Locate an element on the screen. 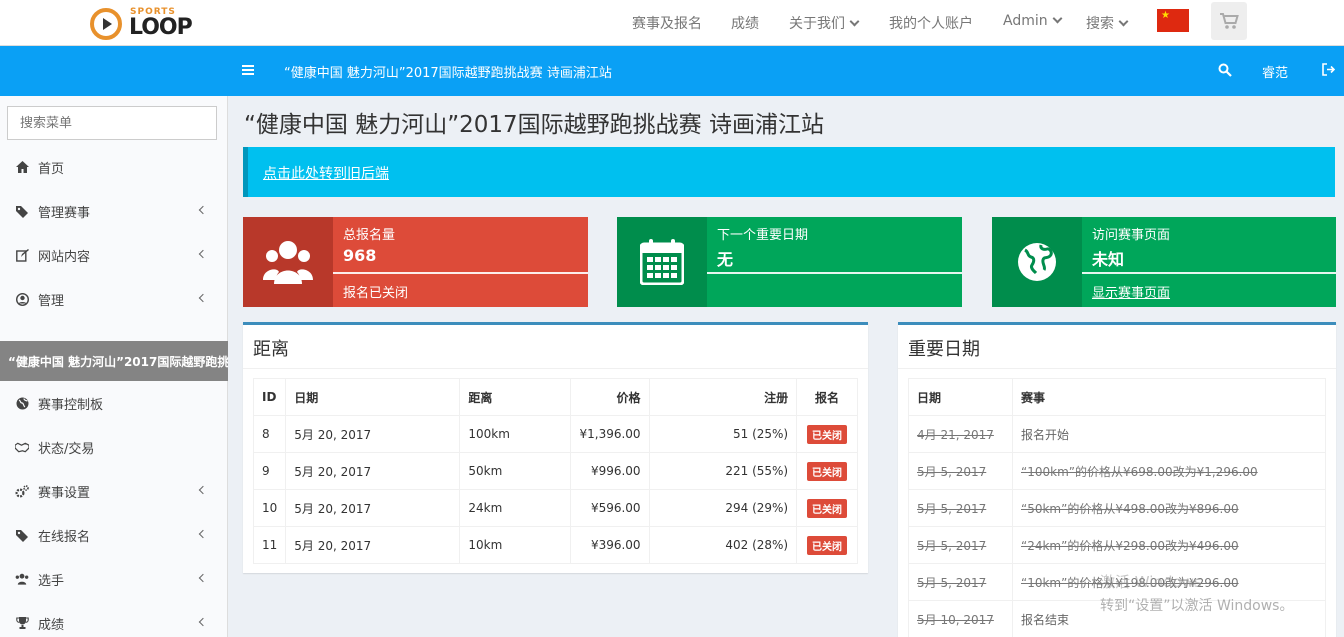 The height and width of the screenshot is (637, 1344). cell-date: 5月 10, 2017 is located at coordinates (960, 618).